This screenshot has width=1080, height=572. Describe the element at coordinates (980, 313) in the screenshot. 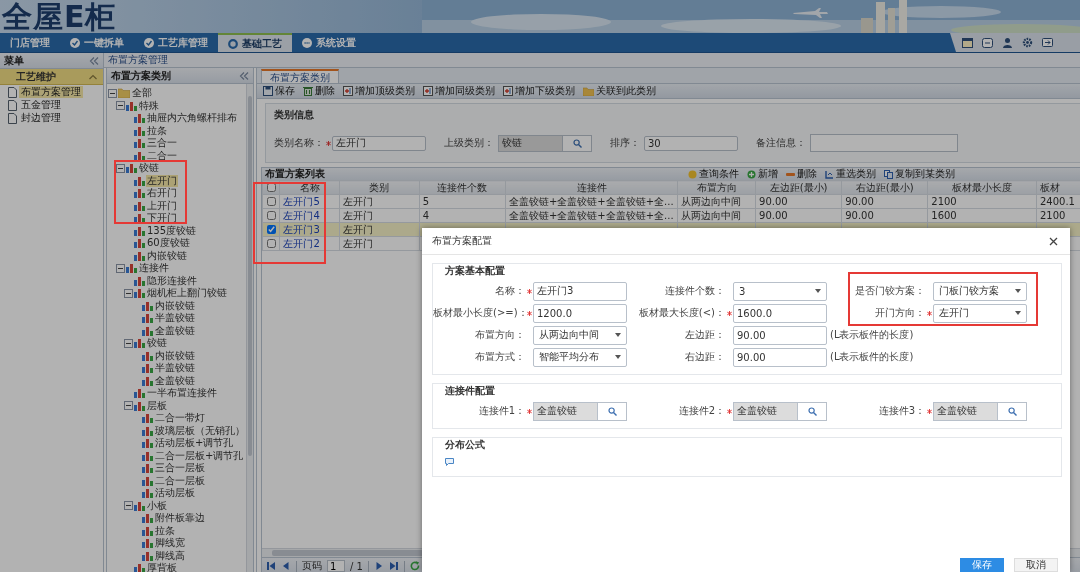

I see `dropdown: 左开门` at that location.